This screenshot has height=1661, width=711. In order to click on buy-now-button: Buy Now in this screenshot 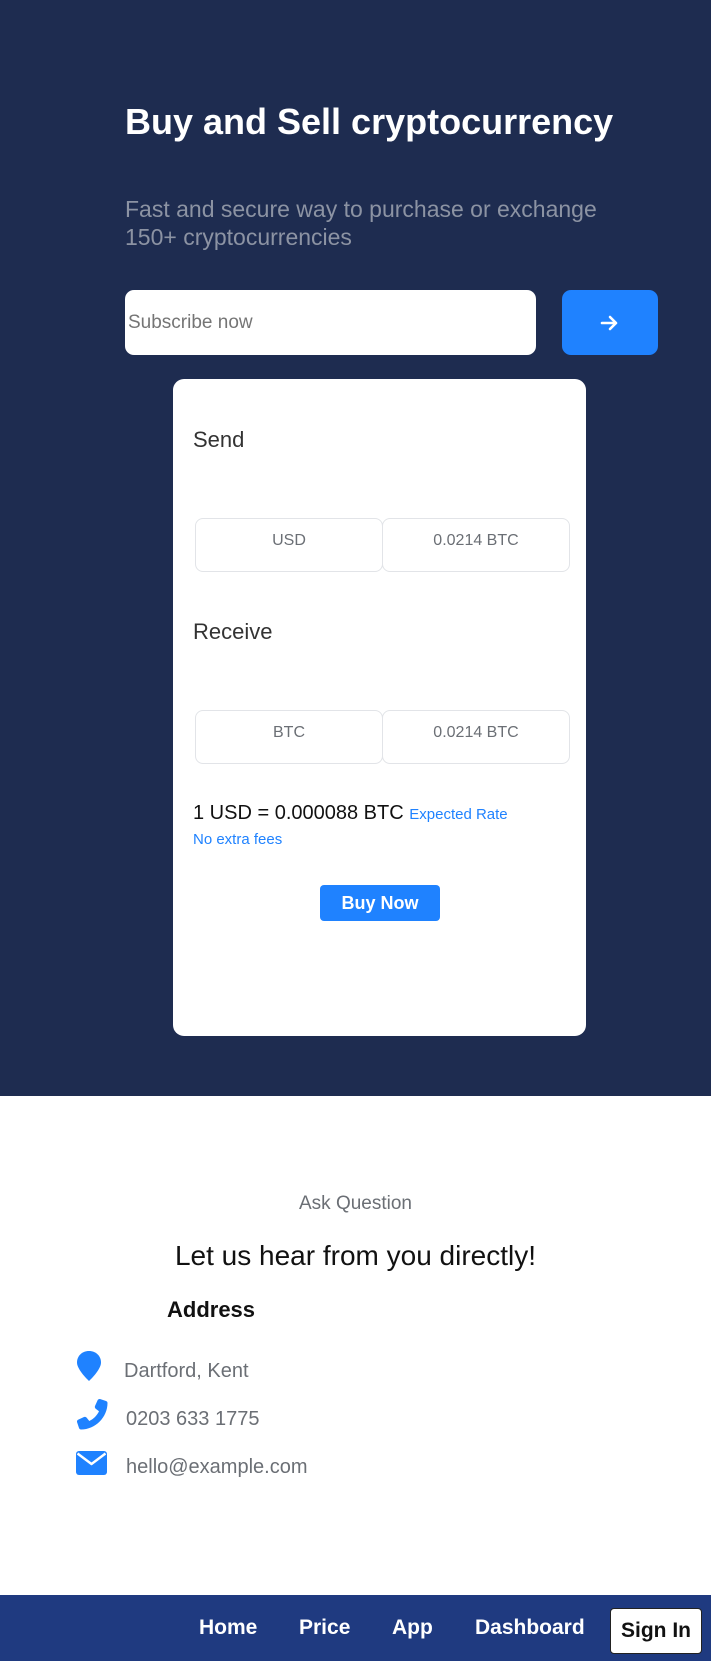, I will do `click(380, 903)`.